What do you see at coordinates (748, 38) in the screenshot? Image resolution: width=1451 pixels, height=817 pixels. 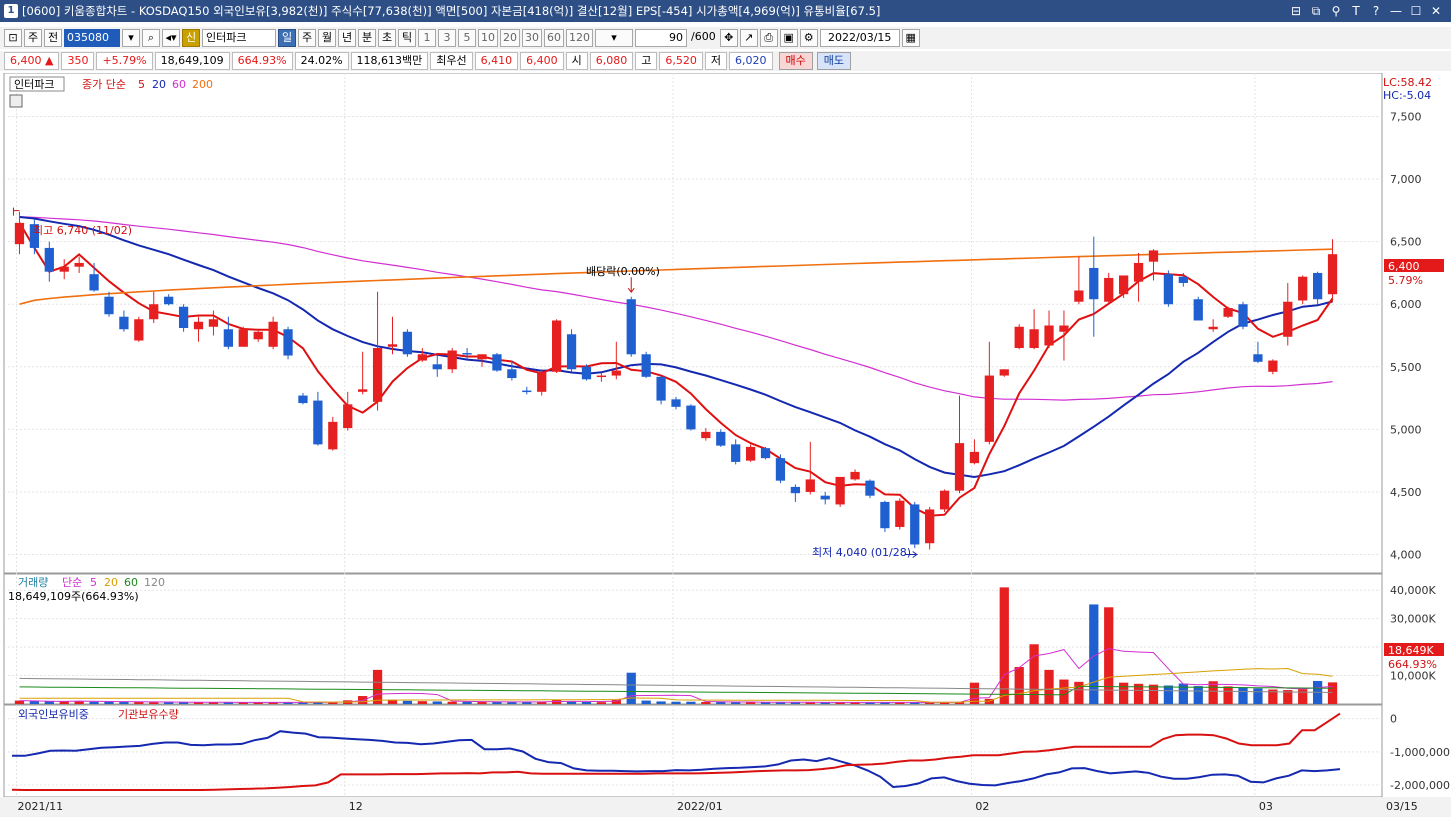 I see `draw-tool-icon: ↗` at bounding box center [748, 38].